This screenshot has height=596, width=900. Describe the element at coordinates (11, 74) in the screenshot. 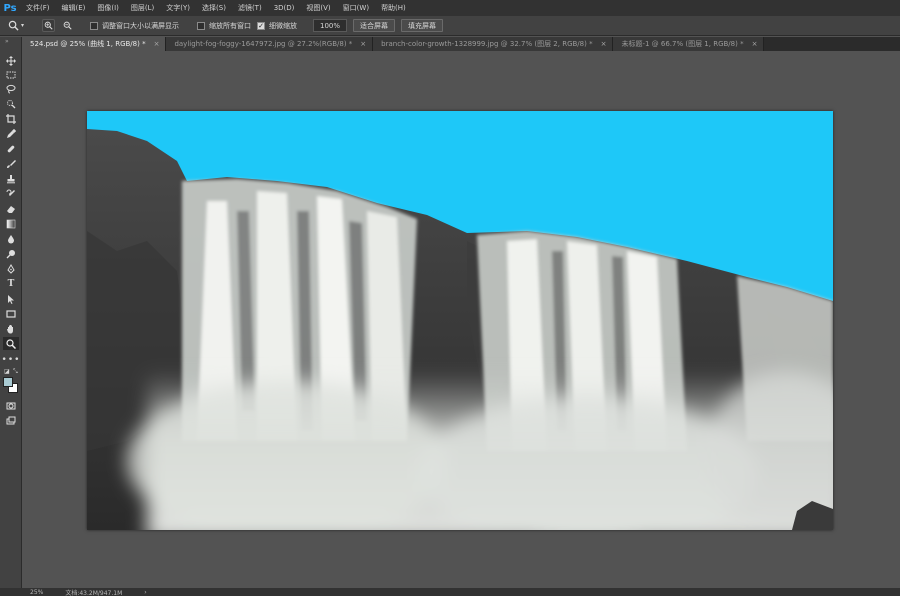

I see `marquee-tool-icon` at that location.